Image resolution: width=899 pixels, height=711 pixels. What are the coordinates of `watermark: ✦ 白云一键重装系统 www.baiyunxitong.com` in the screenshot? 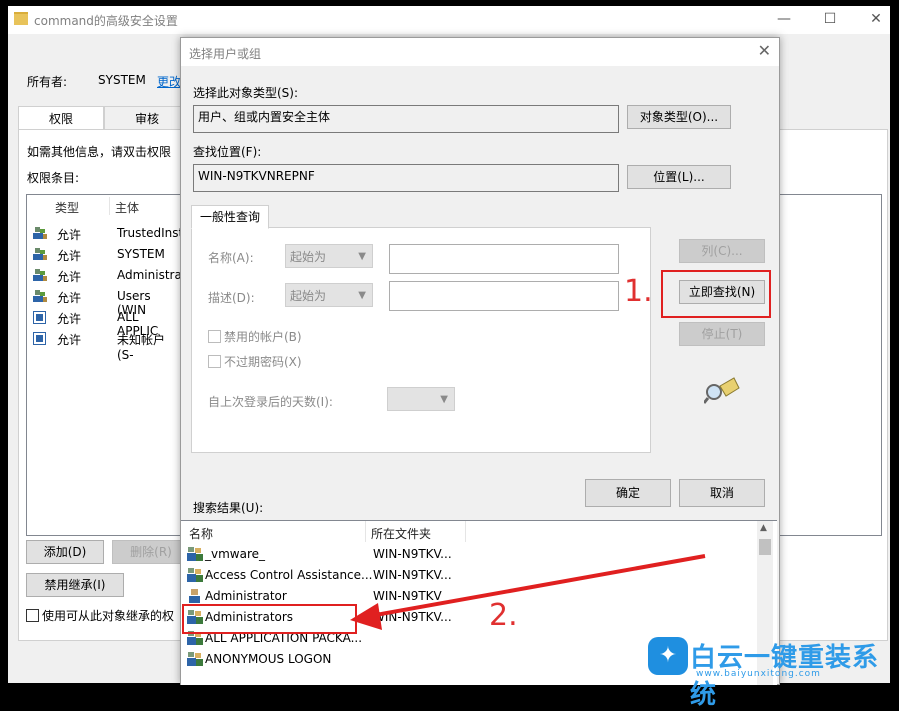 It's located at (769, 671).